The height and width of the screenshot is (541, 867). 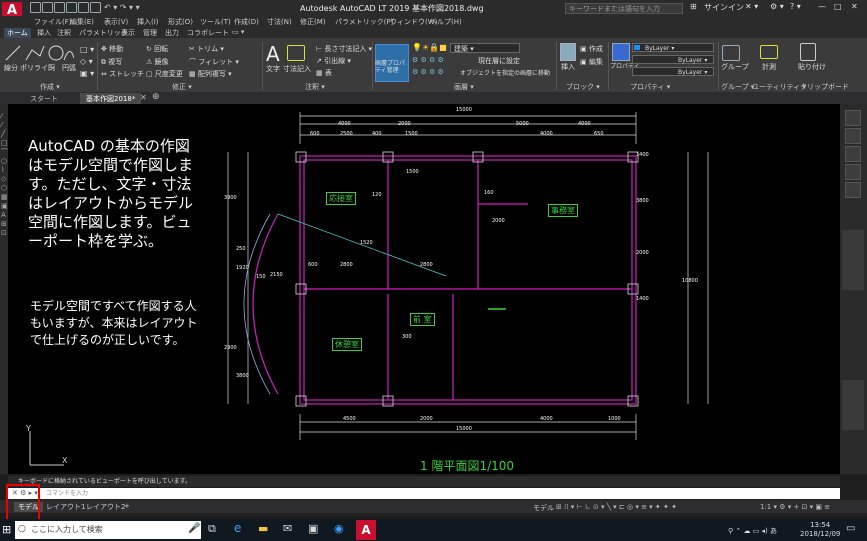 What do you see at coordinates (751, 6) in the screenshot?
I see `exchange-icon: ✕ ▾` at bounding box center [751, 6].